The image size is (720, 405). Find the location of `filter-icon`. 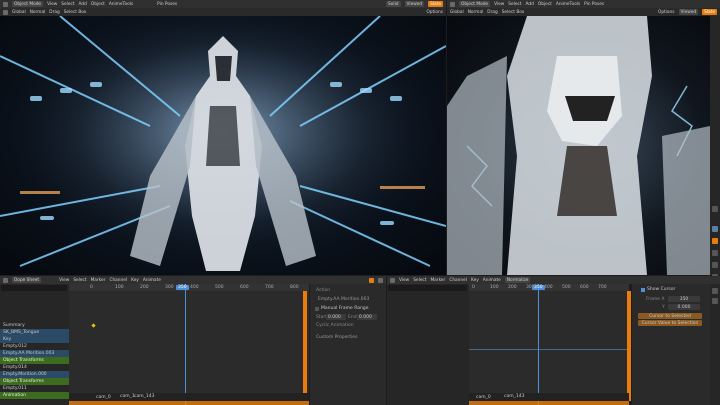

filter-icon is located at coordinates (371, 280).